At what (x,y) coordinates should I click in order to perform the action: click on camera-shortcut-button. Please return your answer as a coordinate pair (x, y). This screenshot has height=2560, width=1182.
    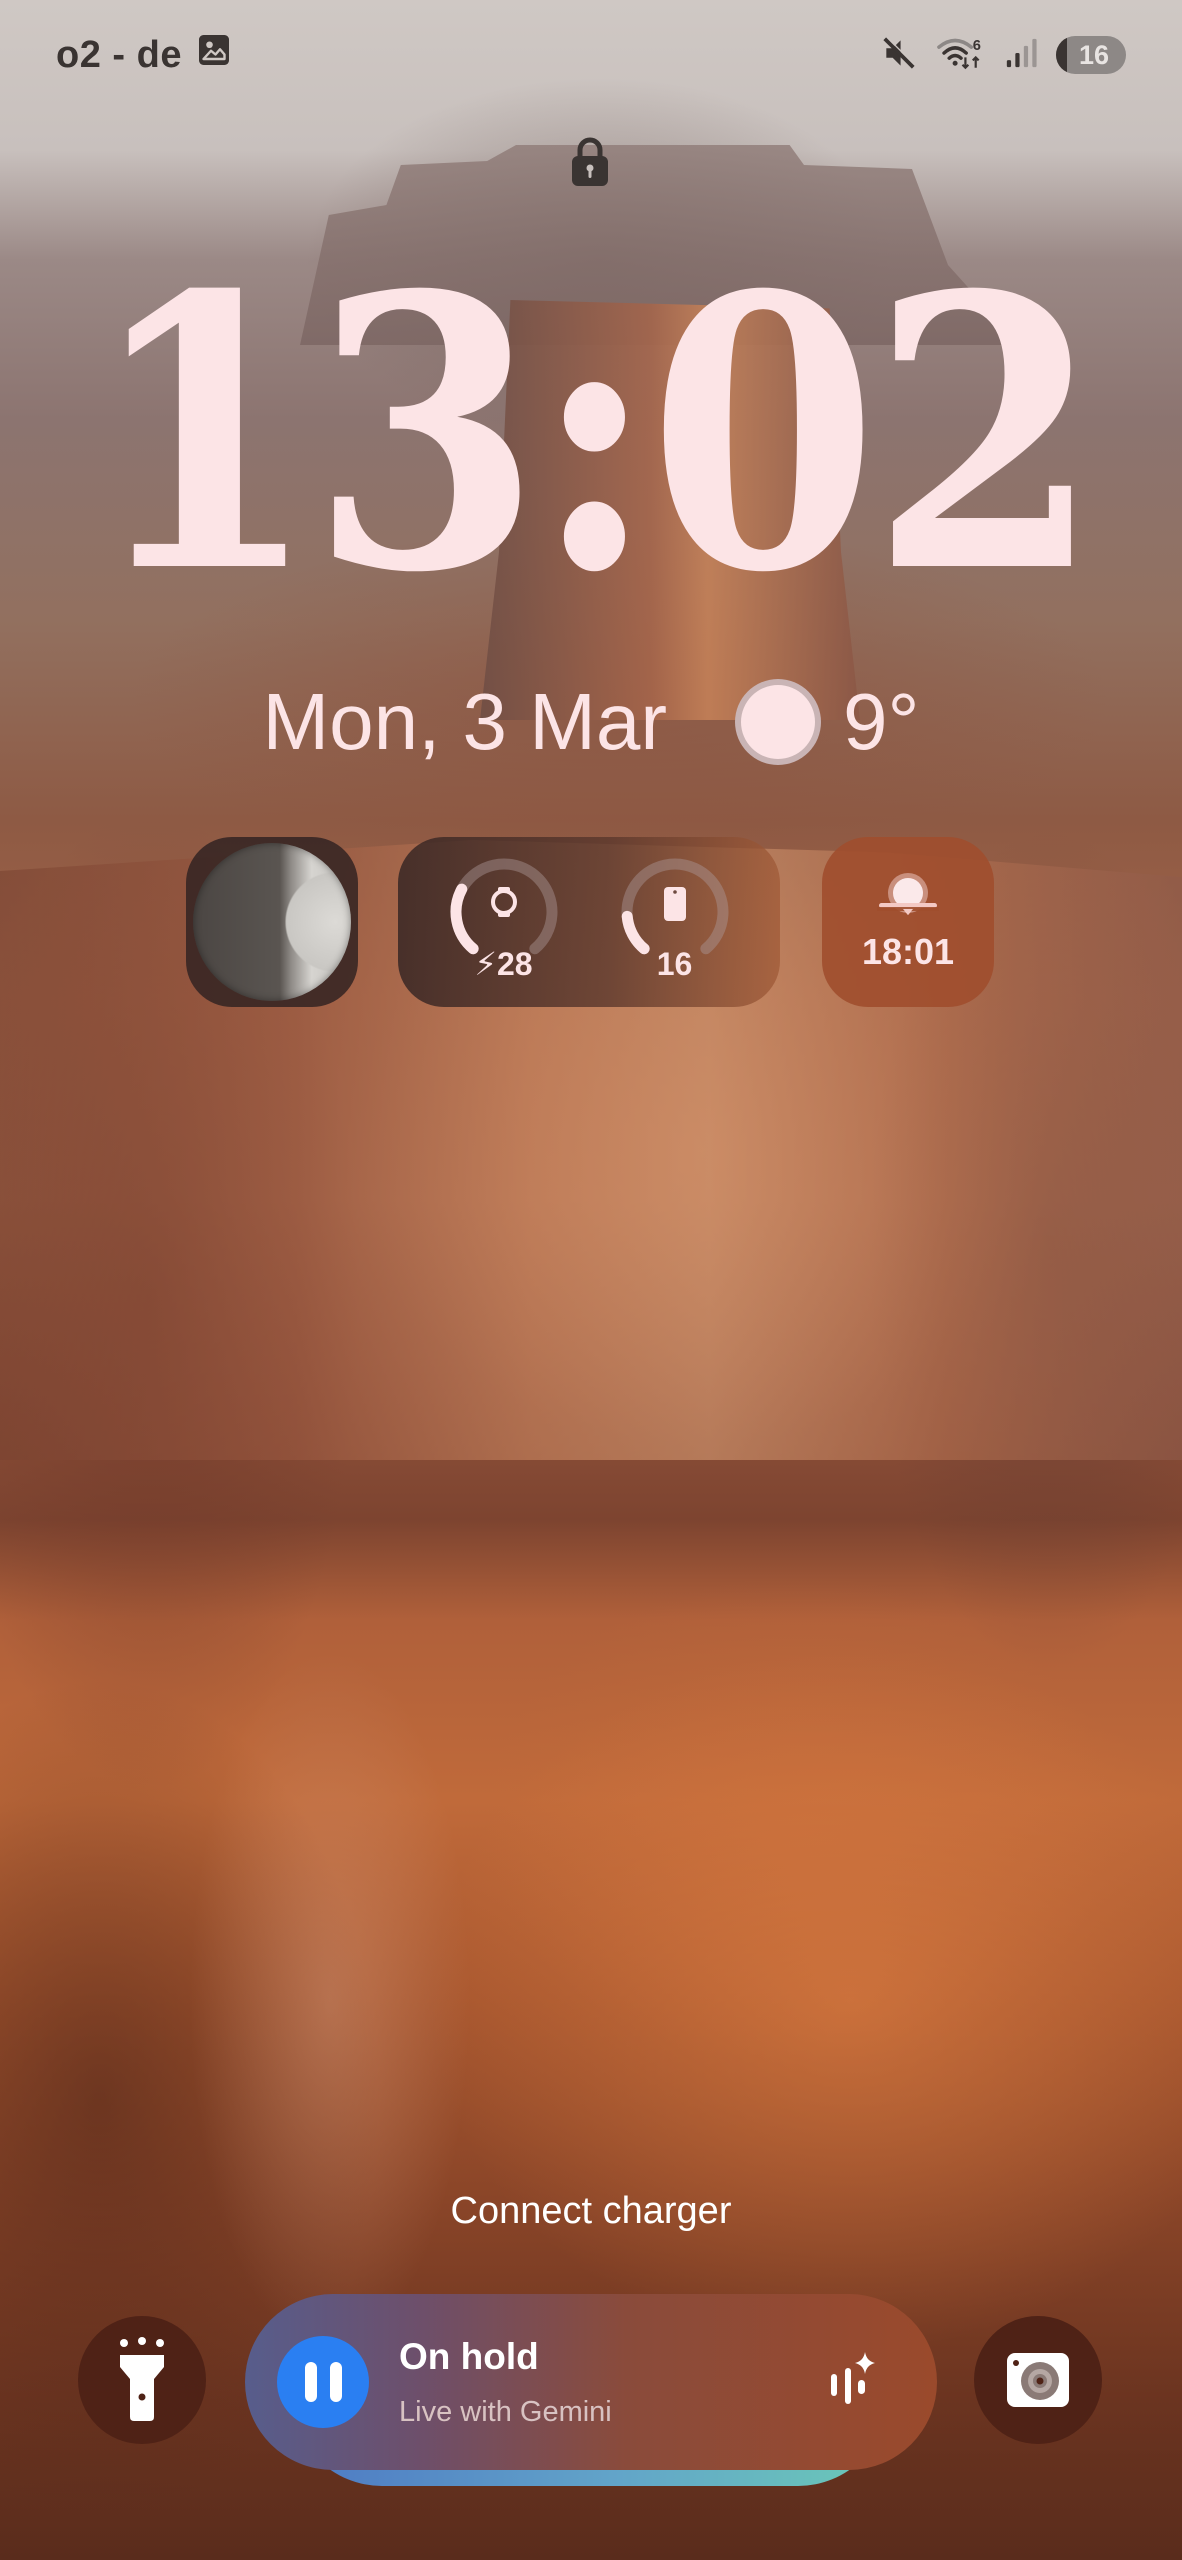
    Looking at the image, I should click on (1038, 2380).